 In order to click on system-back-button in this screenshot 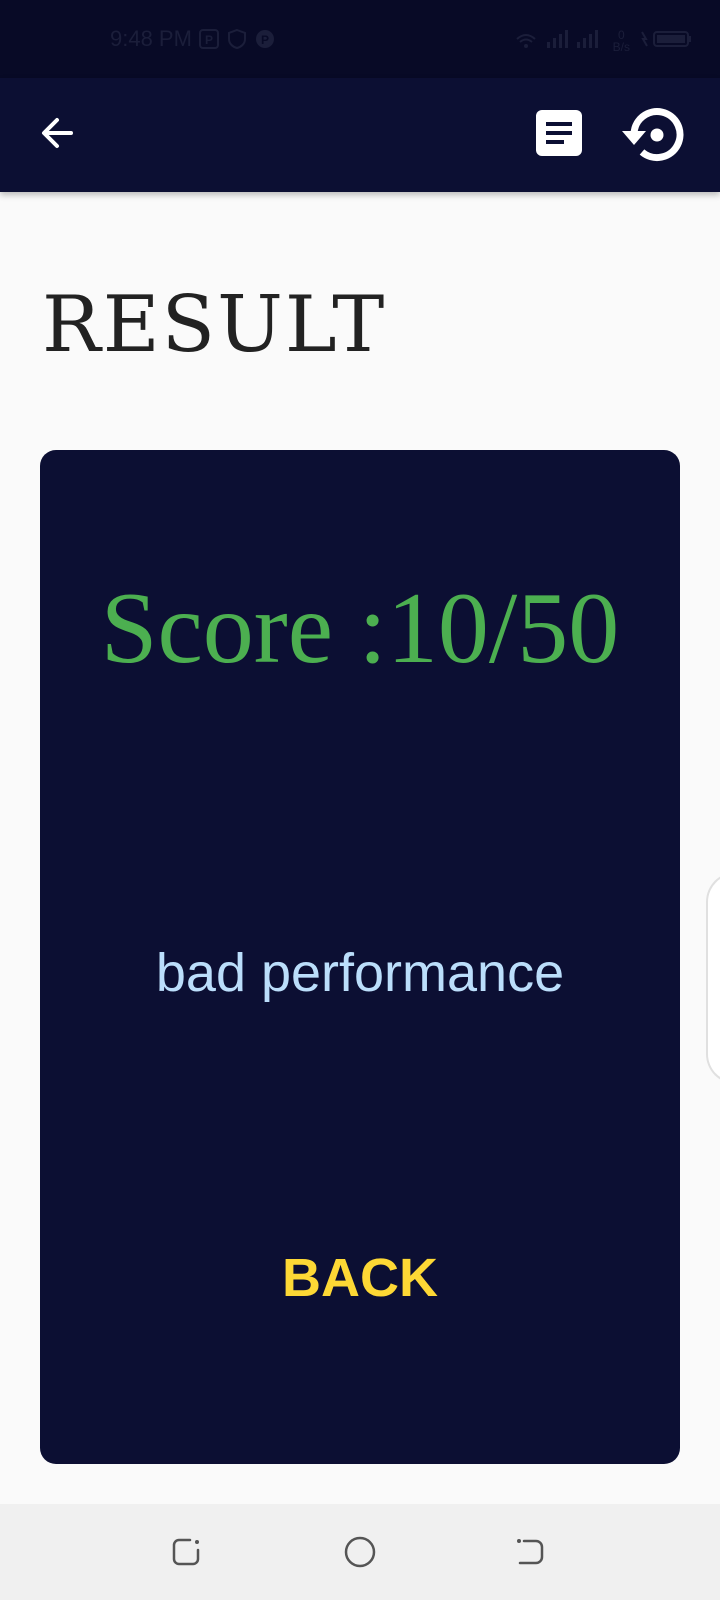, I will do `click(530, 1554)`.